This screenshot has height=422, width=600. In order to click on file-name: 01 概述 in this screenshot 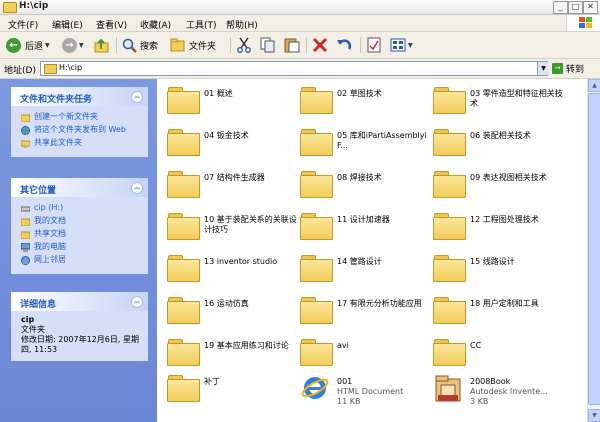, I will do `click(218, 93)`.